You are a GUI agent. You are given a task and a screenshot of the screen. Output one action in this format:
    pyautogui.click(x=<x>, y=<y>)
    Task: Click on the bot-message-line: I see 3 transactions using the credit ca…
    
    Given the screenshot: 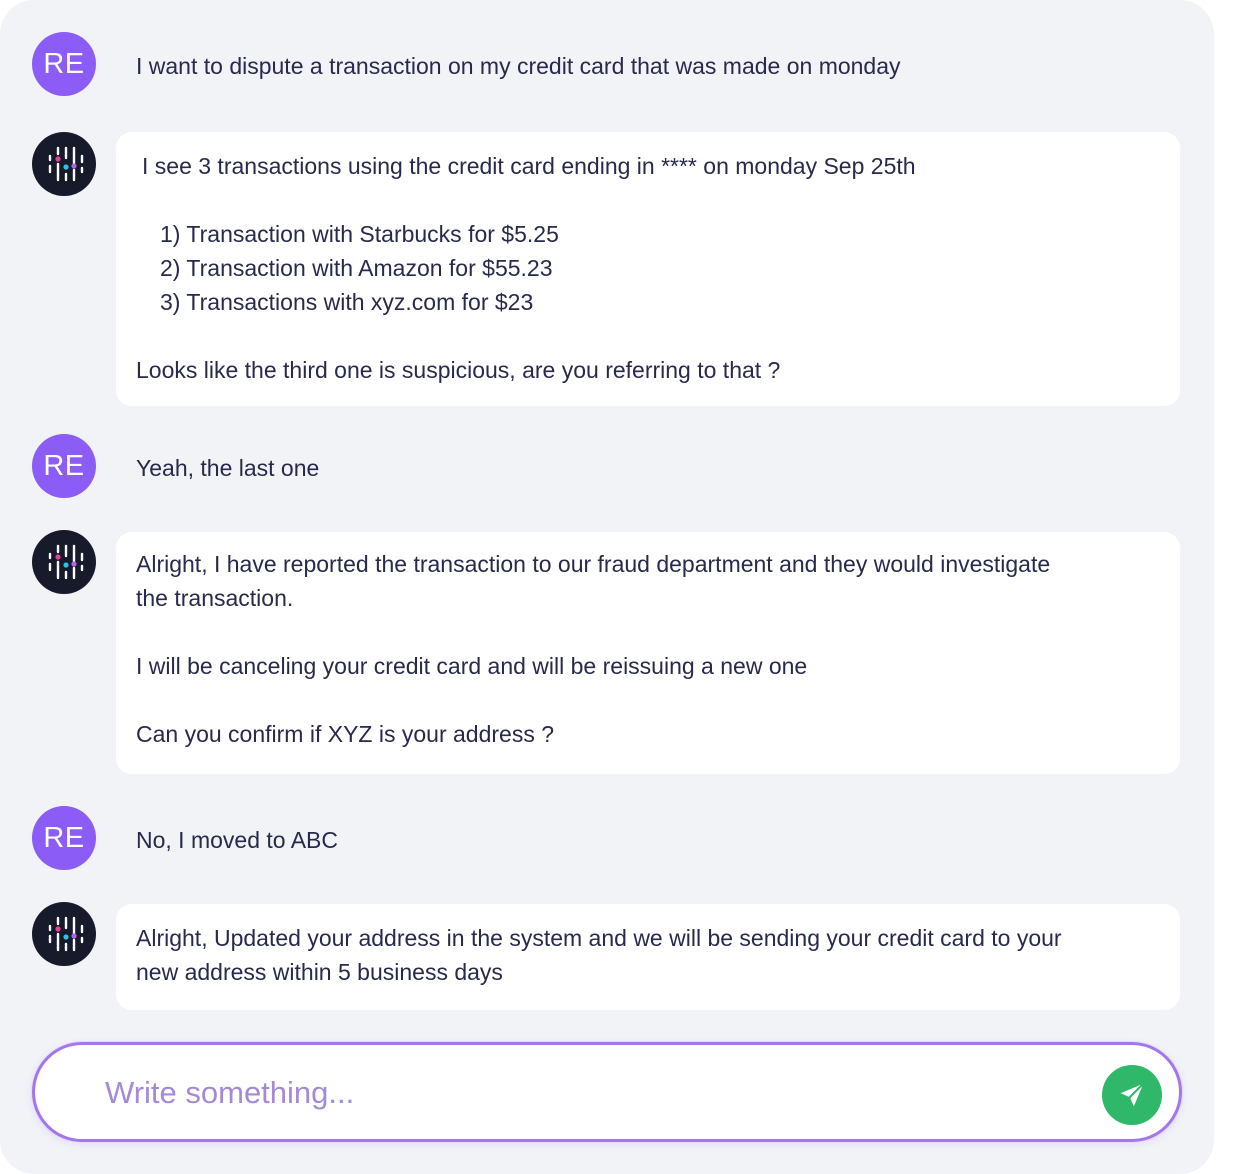 What is the action you would take?
    pyautogui.click(x=529, y=166)
    